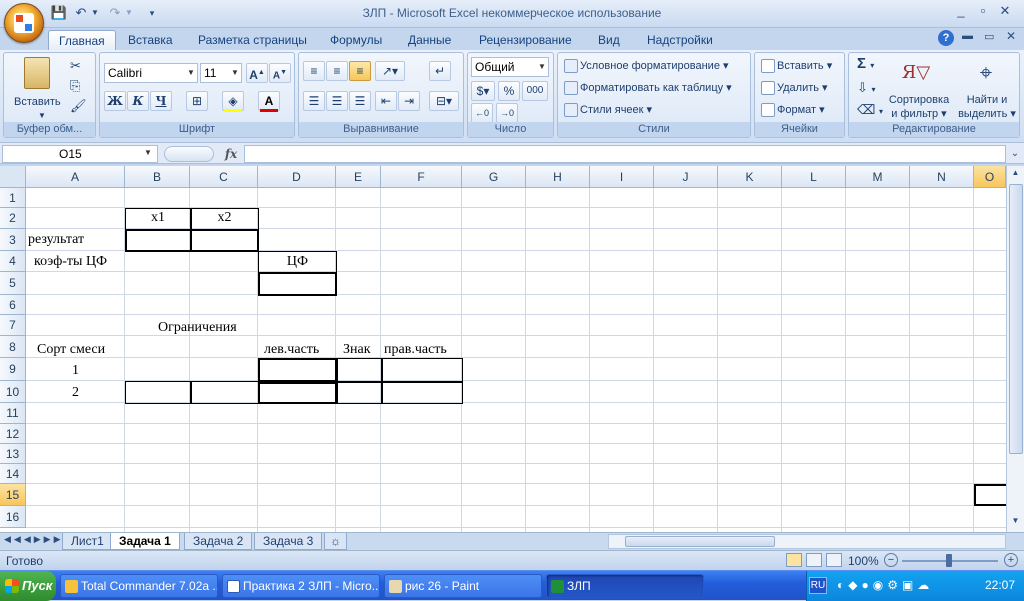 The width and height of the screenshot is (1024, 601). I want to click on column-header-K: K, so click(750, 177).